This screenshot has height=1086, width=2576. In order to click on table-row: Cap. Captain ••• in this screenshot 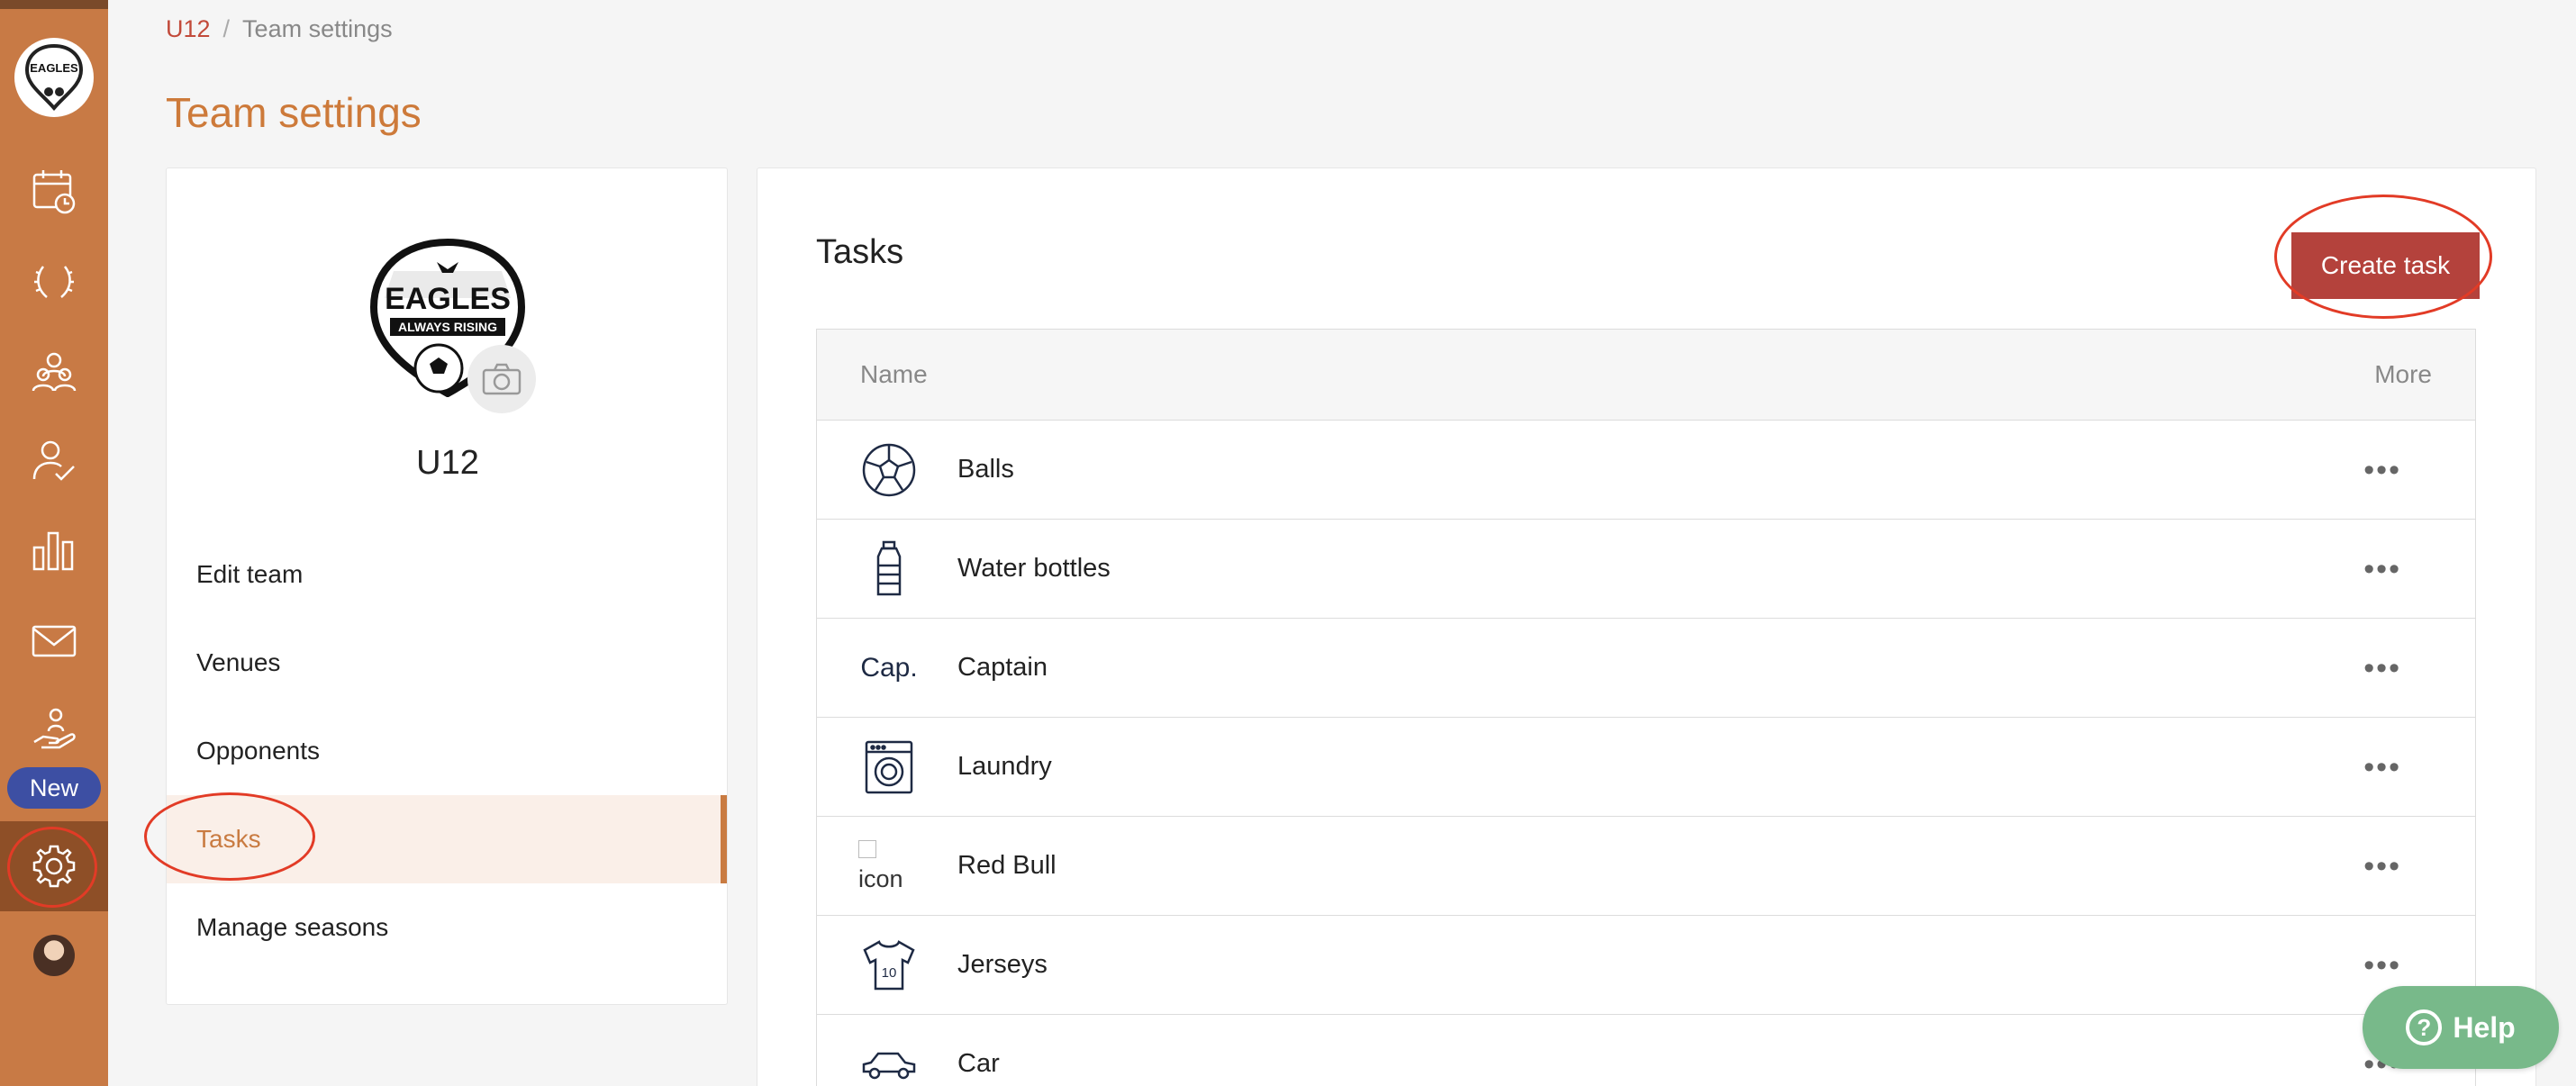, I will do `click(1646, 668)`.